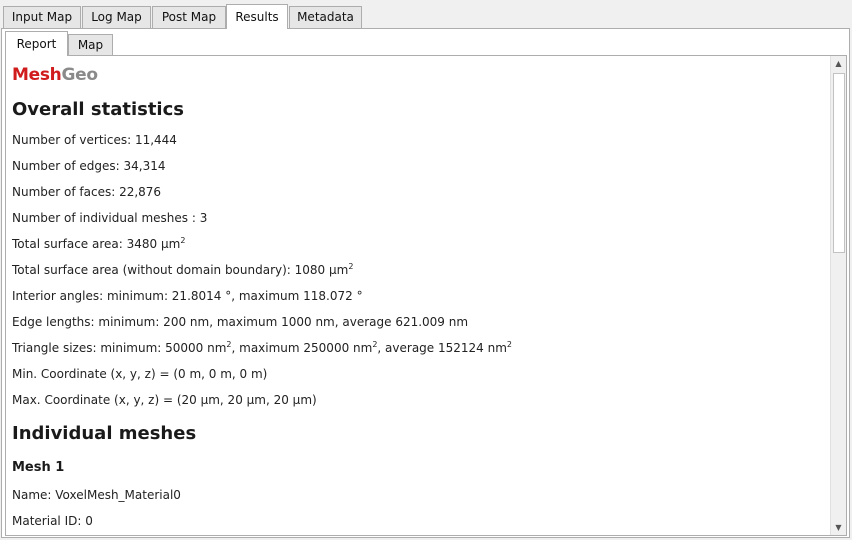  Describe the element at coordinates (838, 295) in the screenshot. I see `vertical-scrollbar: ▲ ▼` at that location.